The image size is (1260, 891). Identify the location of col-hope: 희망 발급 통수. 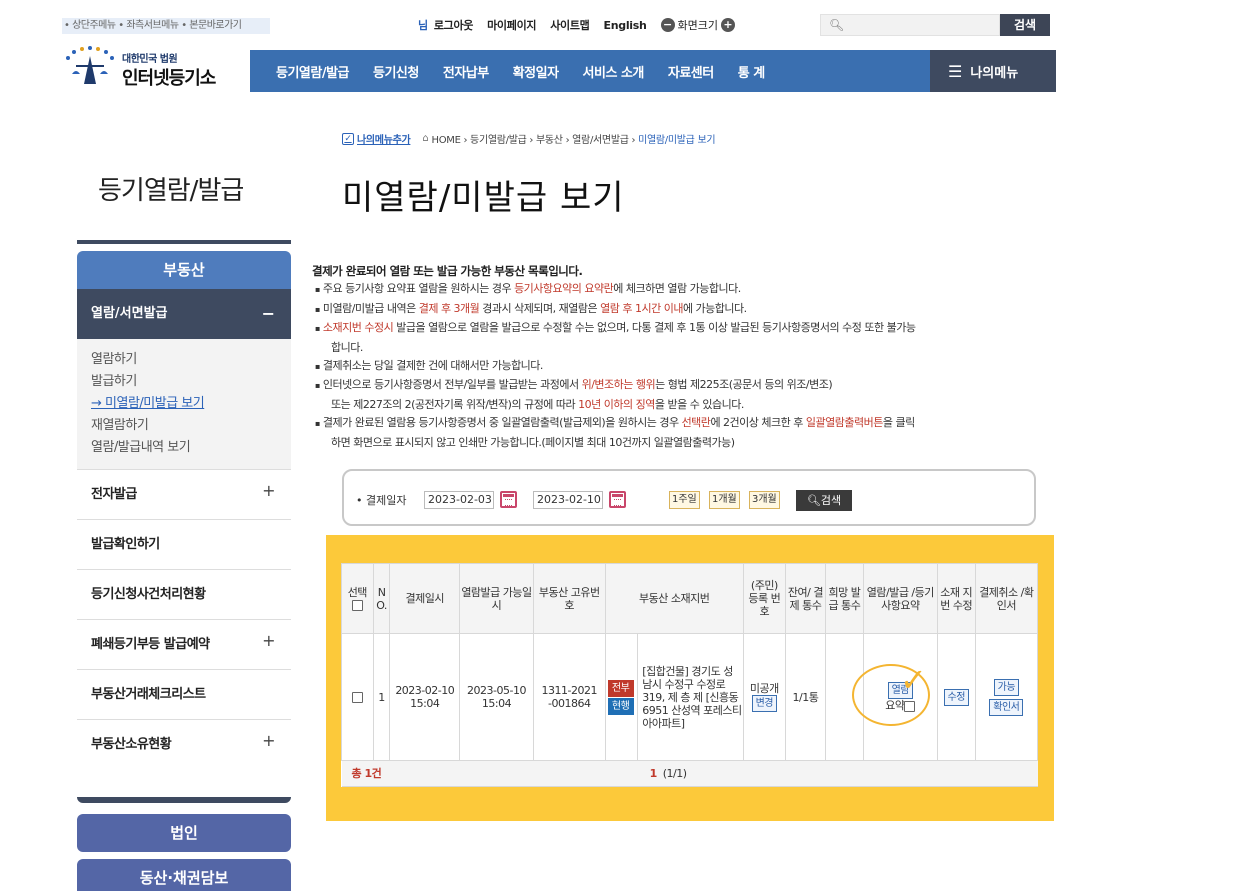
(844, 598).